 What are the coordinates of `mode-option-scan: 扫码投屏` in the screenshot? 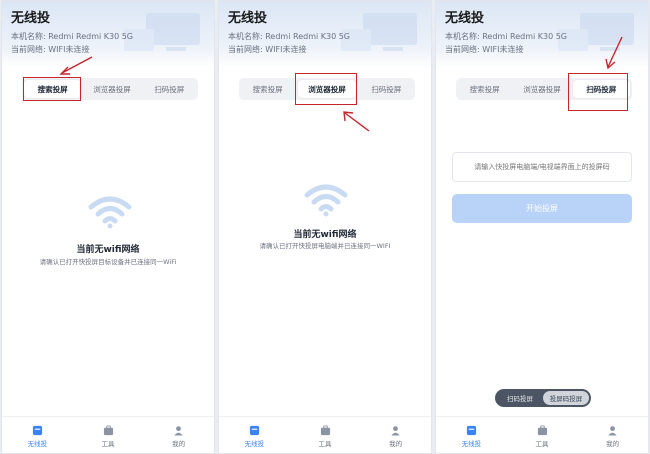 It's located at (520, 398).